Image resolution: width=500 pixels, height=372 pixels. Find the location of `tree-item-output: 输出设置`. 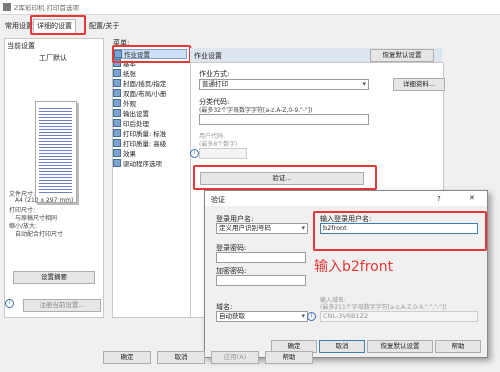

tree-item-output: 输出设置 is located at coordinates (131, 113).